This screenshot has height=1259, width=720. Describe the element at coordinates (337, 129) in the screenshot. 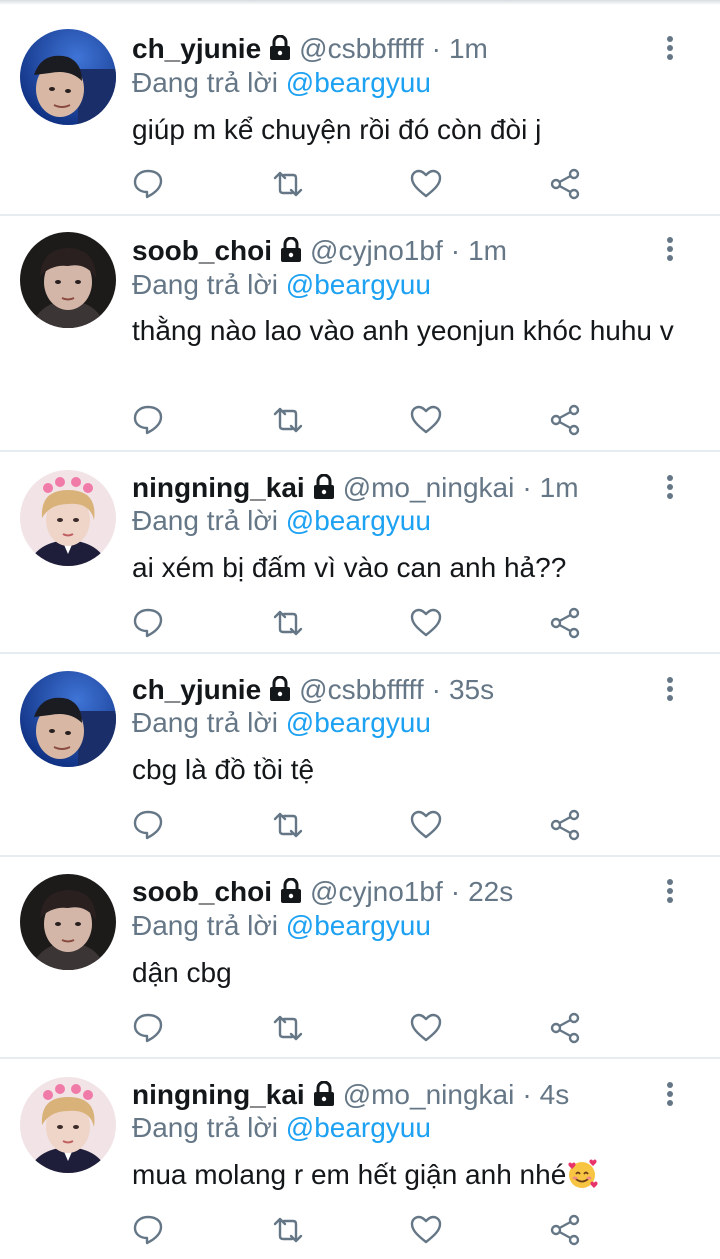

I see `tweet-text: giúp m kể chuyện rồi đó còn đòi j` at that location.